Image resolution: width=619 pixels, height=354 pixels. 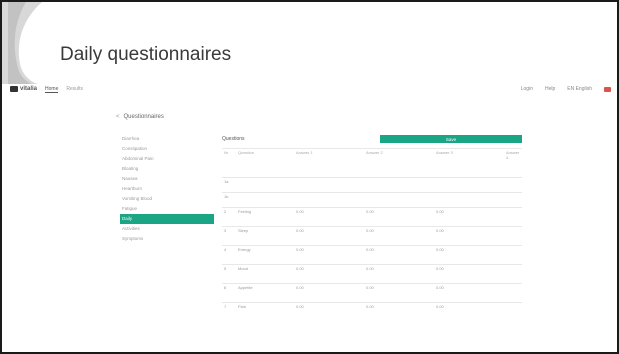 I want to click on help-link: Help, so click(x=550, y=89).